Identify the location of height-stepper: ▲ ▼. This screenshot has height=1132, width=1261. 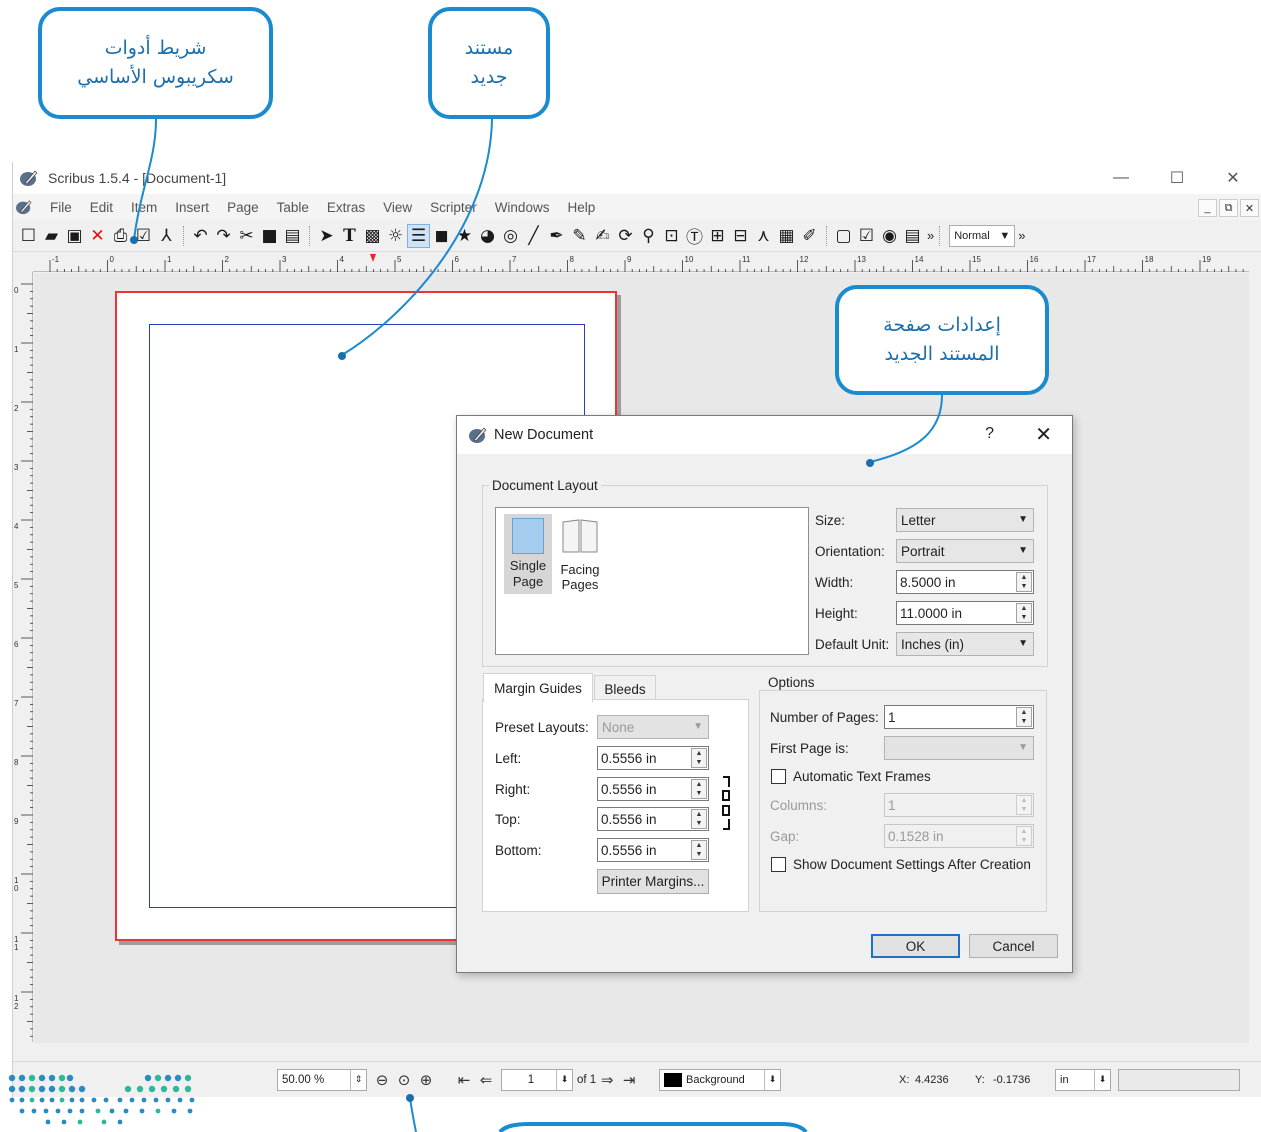
(1024, 613).